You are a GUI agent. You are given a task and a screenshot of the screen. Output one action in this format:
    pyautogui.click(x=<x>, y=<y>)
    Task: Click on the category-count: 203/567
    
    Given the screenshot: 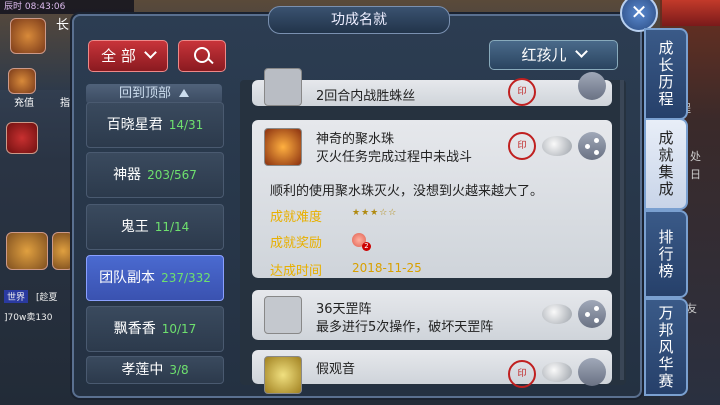 What is the action you would take?
    pyautogui.click(x=172, y=175)
    